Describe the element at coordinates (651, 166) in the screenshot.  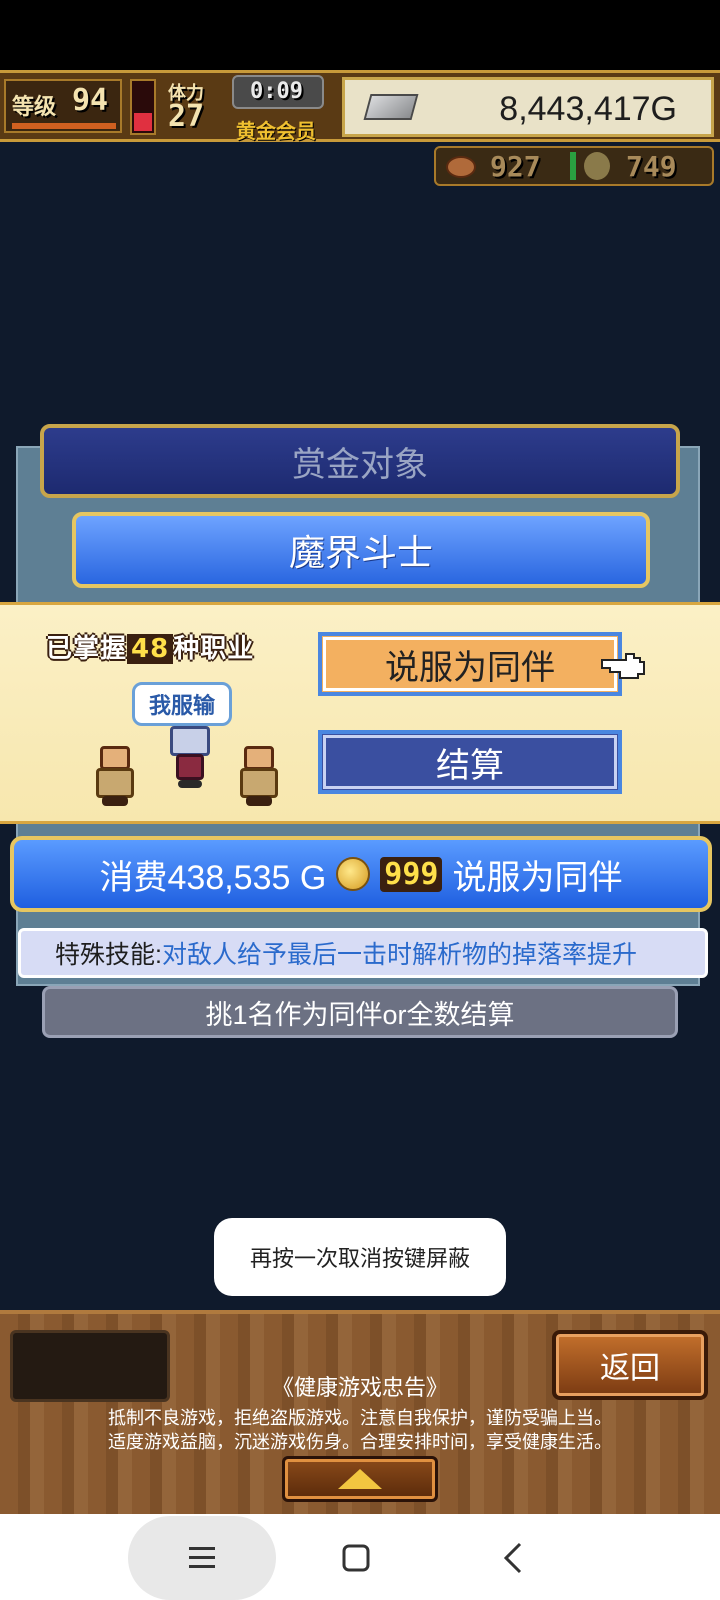
I see `resource-2-value: 749` at that location.